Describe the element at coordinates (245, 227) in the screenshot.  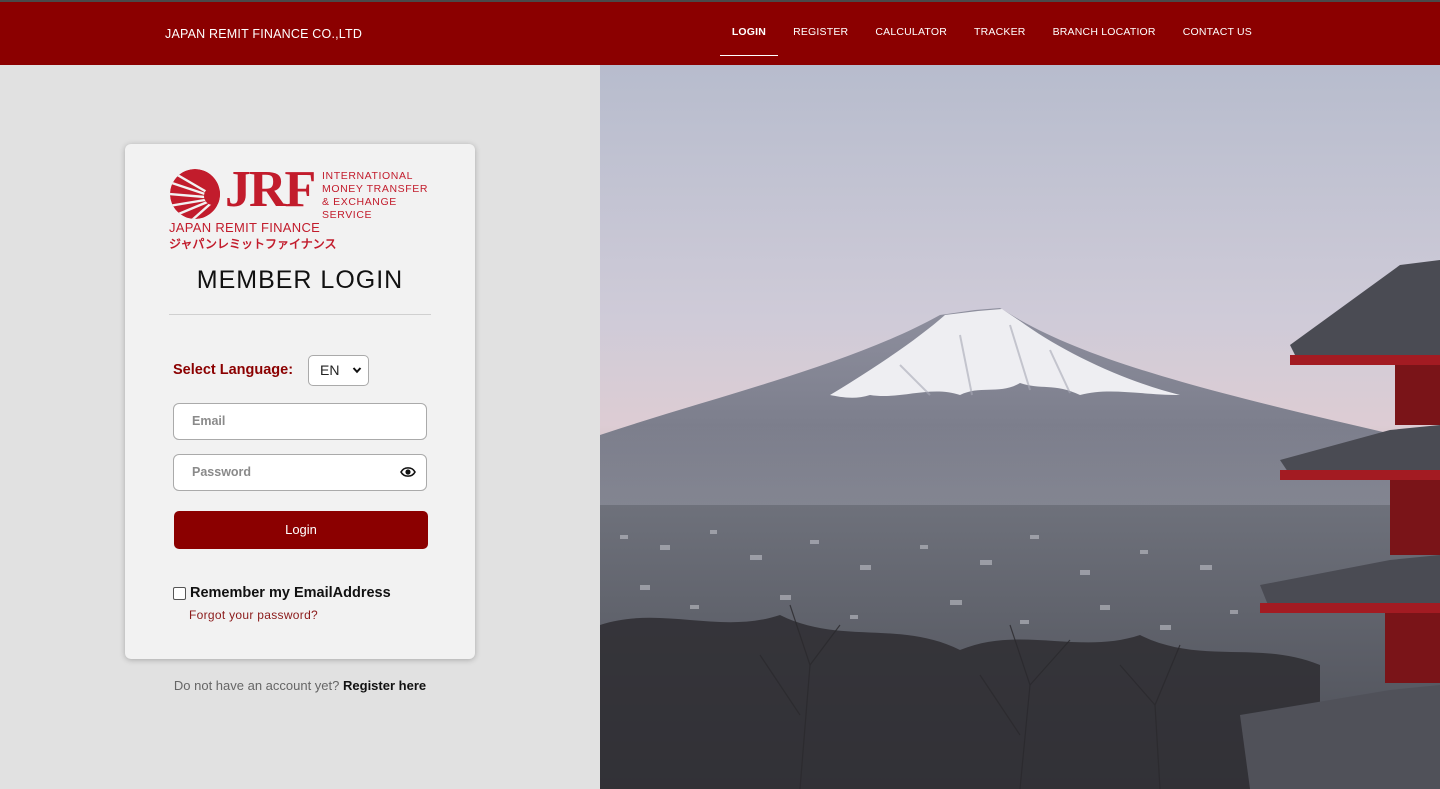
I see `logo-company-name: JAPAN REMIT FINANCE` at that location.